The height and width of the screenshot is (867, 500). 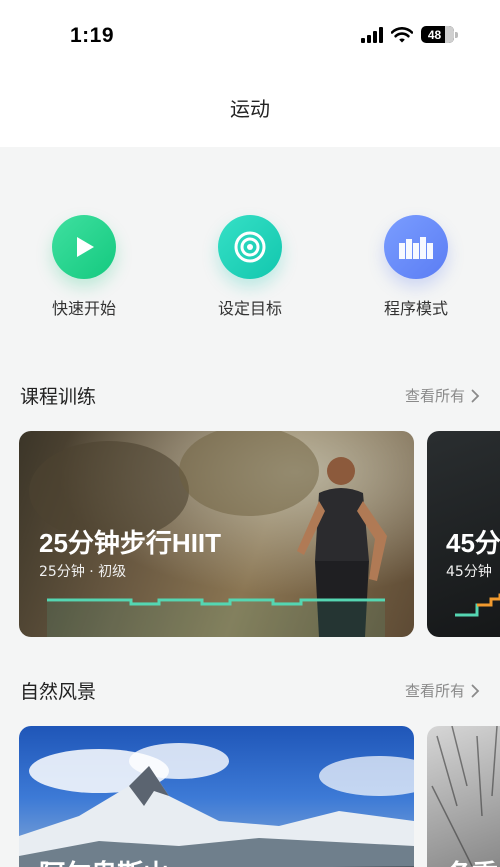 I want to click on program-mode-label: 程序模式, so click(x=415, y=308).